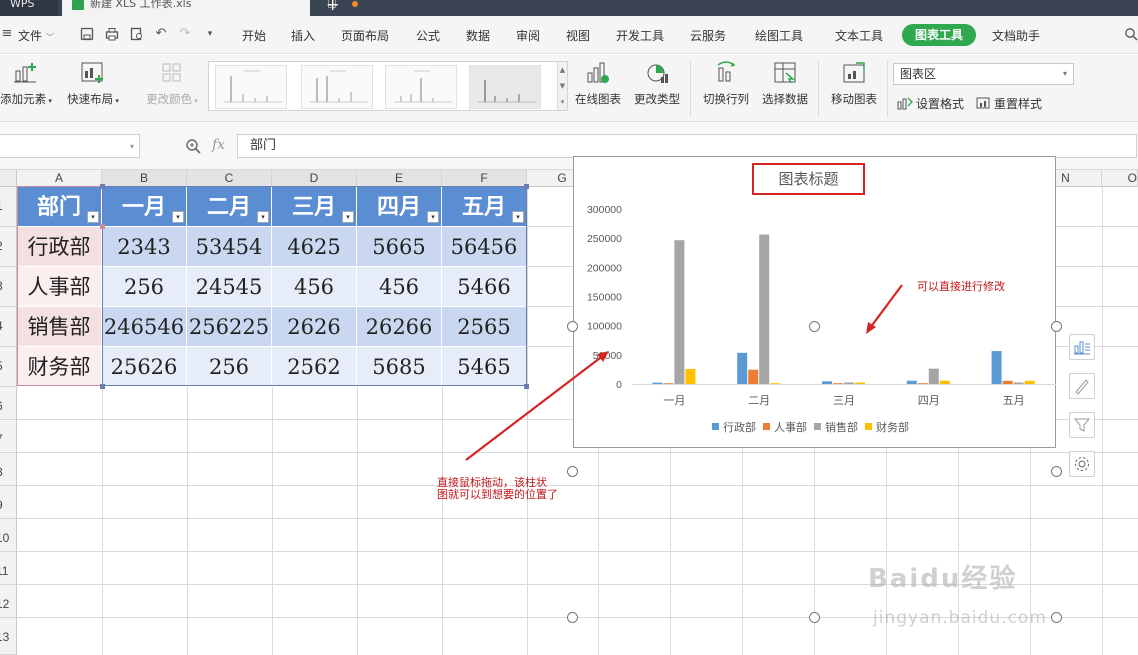 The height and width of the screenshot is (655, 1138). I want to click on arrow-to-title, so click(886, 306).